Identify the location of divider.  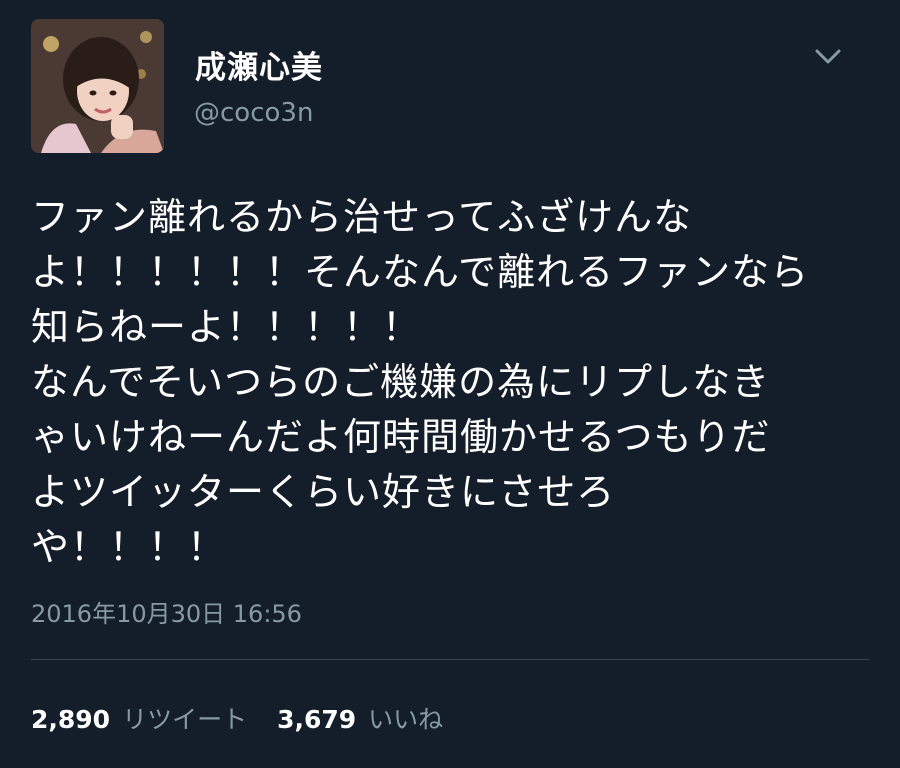
(450, 659).